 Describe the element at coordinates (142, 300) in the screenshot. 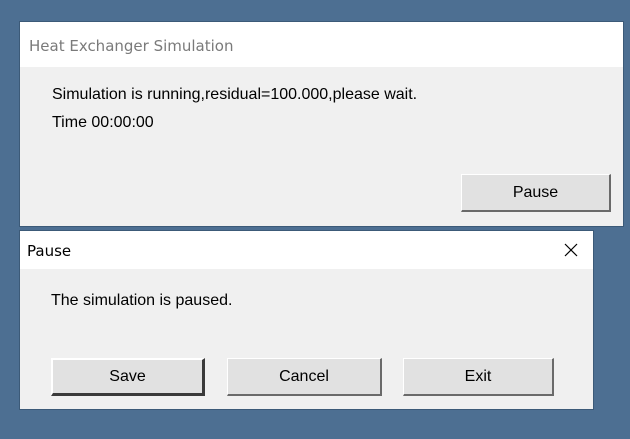

I see `pause-message: The simulation is paused.` at that location.